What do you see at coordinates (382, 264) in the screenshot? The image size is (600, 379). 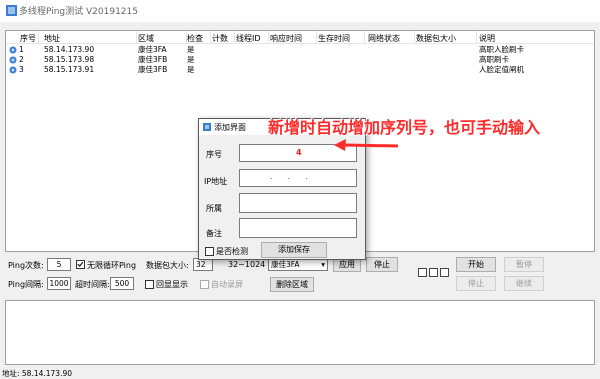 I see `stop-button: 停止` at bounding box center [382, 264].